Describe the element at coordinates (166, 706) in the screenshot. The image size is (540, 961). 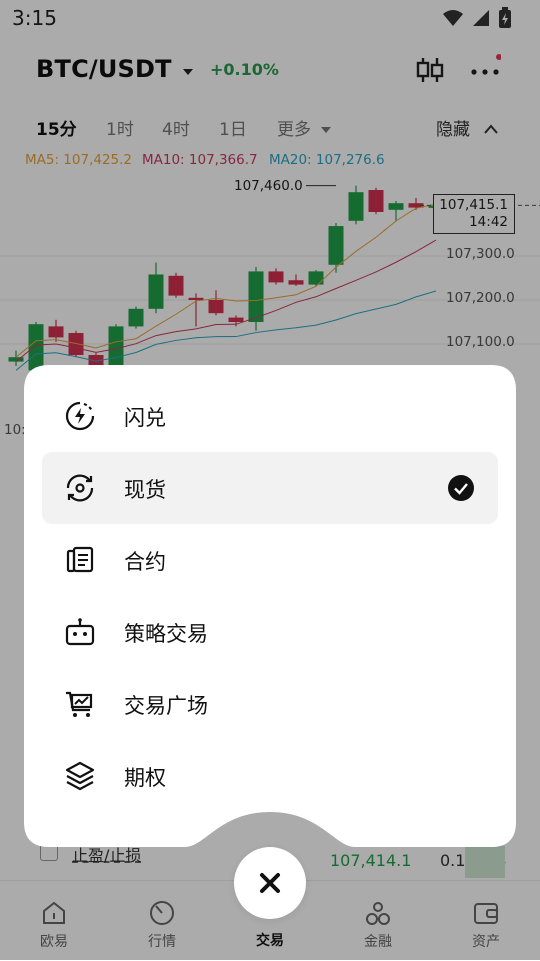
I see `menu-label: 交易广场` at that location.